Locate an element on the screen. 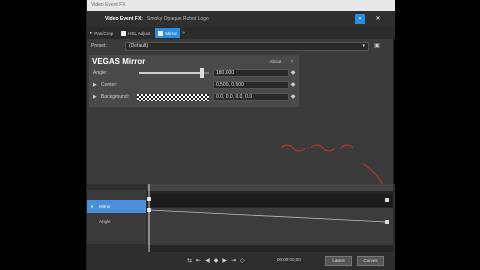 The image size is (480, 270). curves-button: Curves is located at coordinates (370, 261).